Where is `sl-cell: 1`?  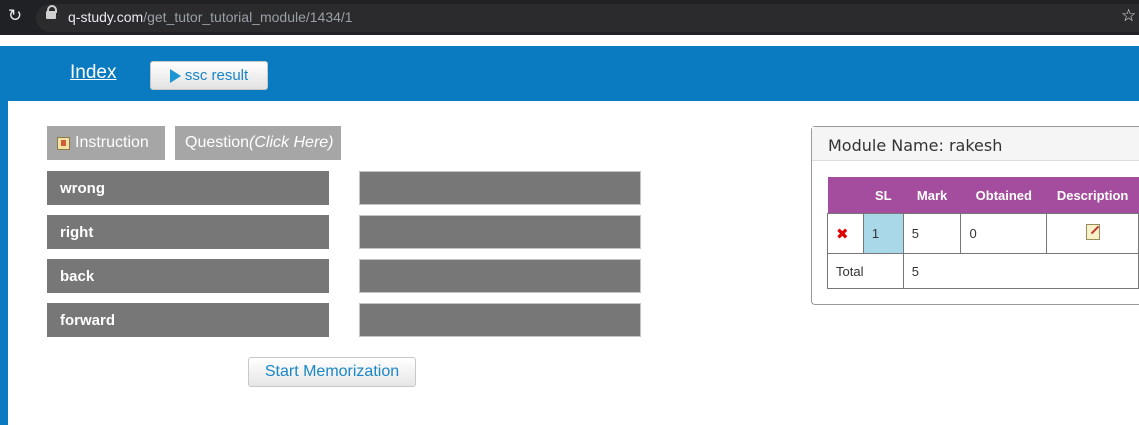
sl-cell: 1 is located at coordinates (883, 233).